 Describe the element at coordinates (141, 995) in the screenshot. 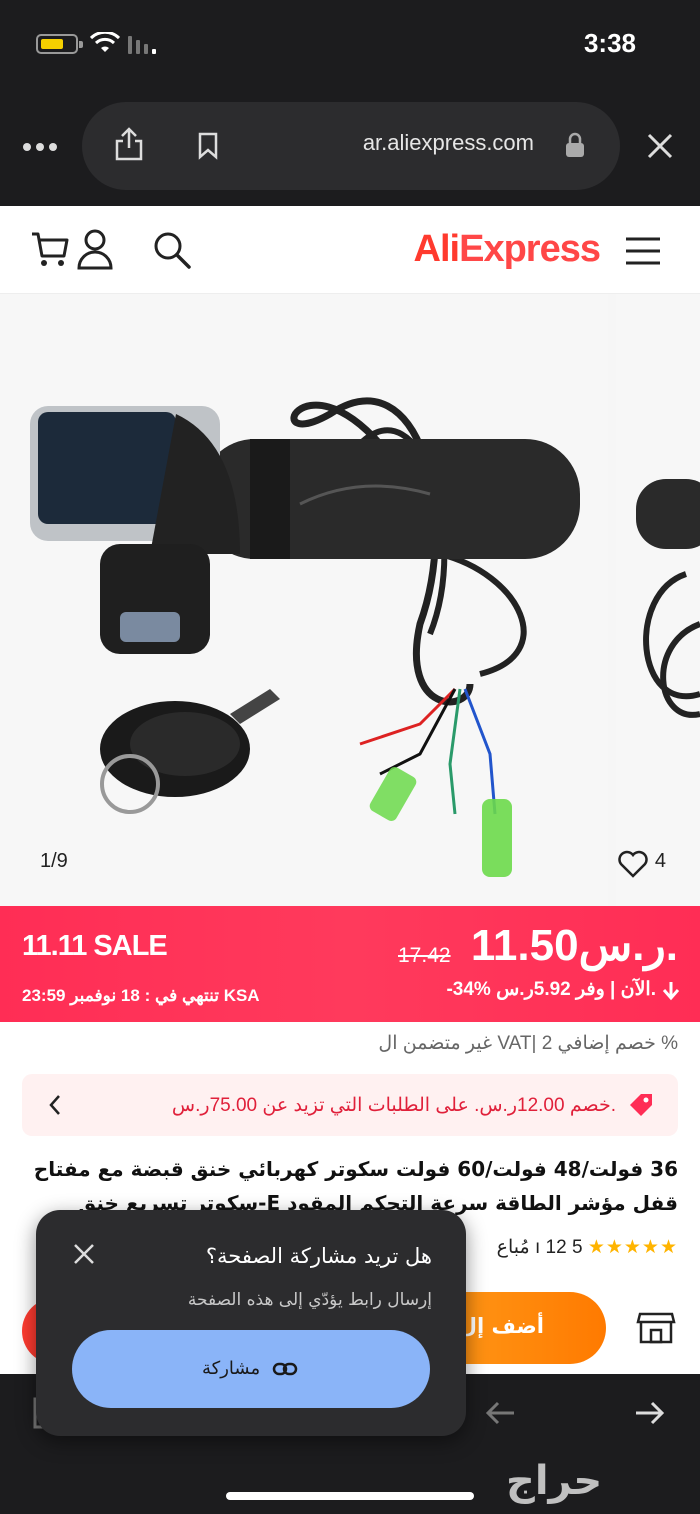

I see `sale-ends-label: تنتهي في : 18 نوفمبر 23:59 KSA` at that location.